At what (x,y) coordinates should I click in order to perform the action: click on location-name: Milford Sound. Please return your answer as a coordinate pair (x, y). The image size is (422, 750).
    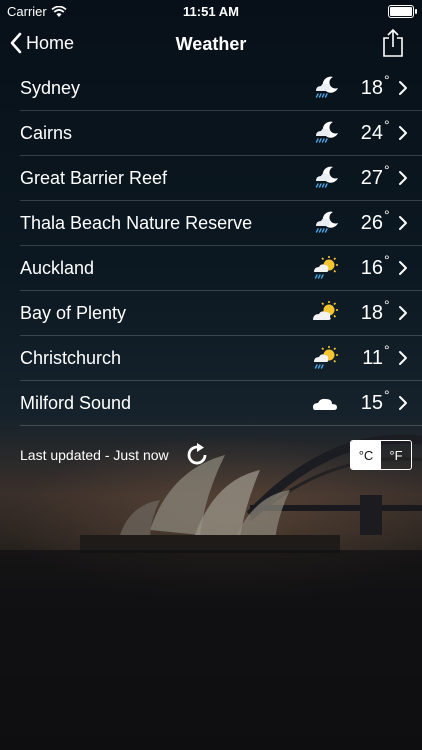
    Looking at the image, I should click on (76, 402).